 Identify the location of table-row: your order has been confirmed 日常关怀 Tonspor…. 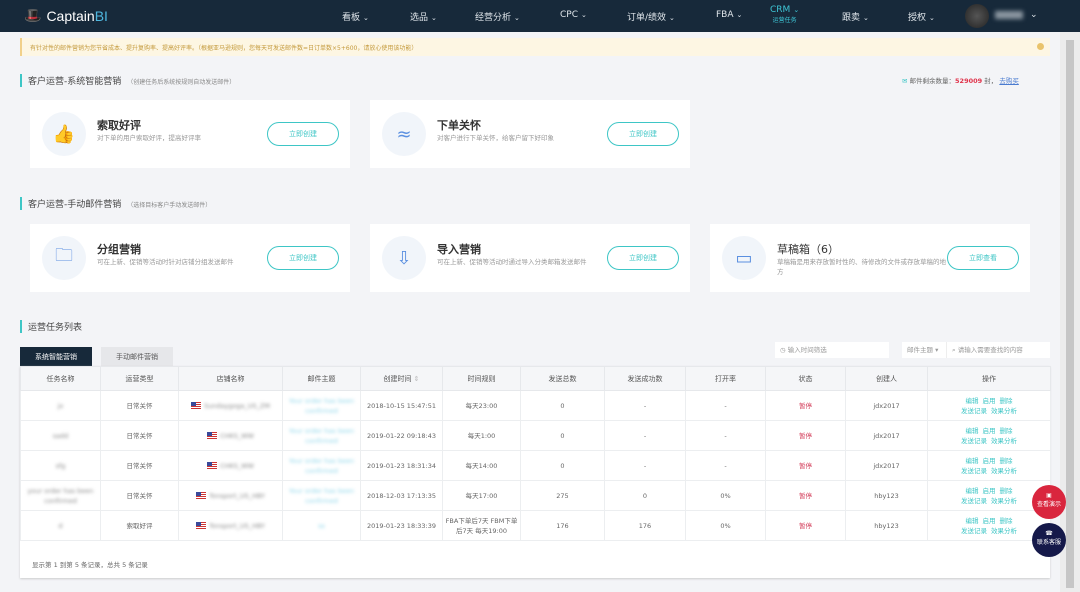
(535, 495).